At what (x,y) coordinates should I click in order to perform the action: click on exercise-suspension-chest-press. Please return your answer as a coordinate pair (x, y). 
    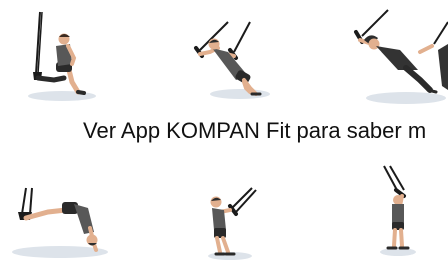
    Looking at the image, I should click on (229, 61).